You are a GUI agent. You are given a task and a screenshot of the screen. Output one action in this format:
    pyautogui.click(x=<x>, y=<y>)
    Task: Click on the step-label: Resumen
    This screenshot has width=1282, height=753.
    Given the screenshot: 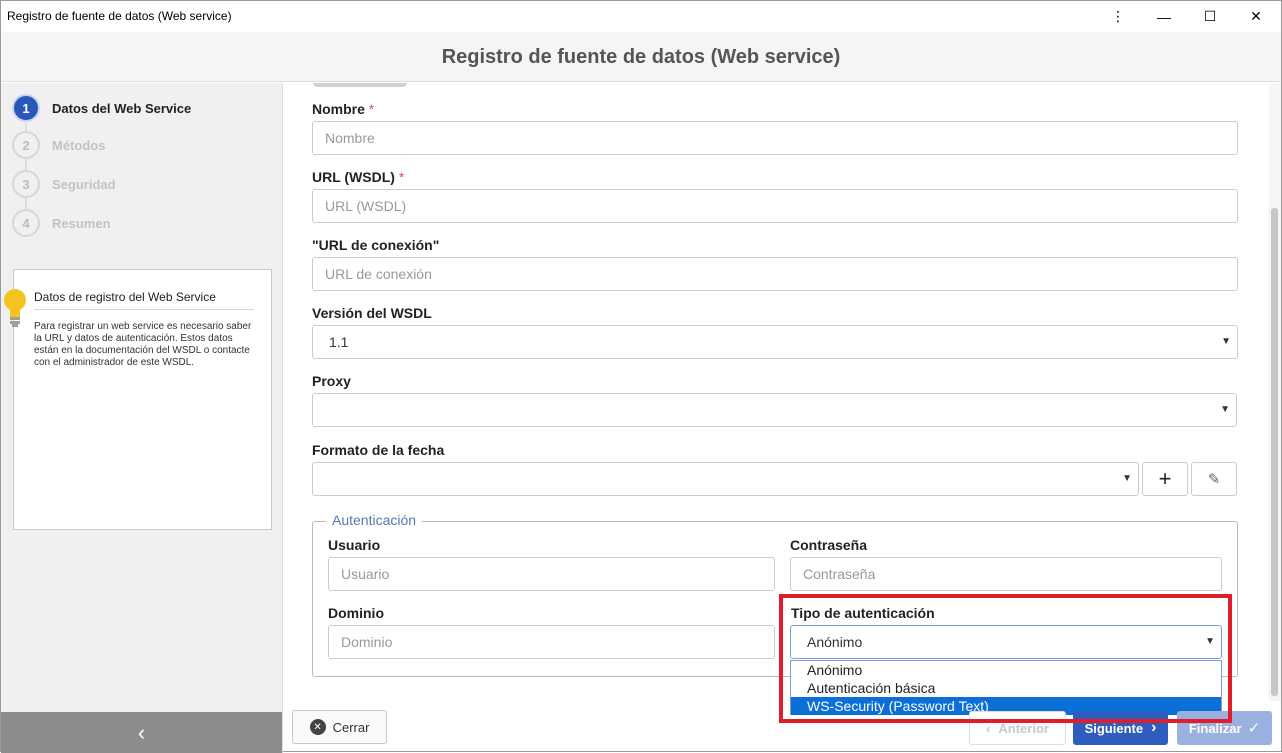 What is the action you would take?
    pyautogui.click(x=81, y=223)
    